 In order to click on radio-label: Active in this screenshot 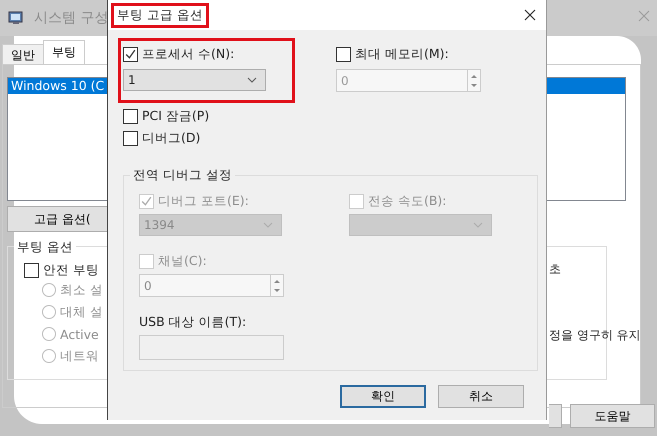, I will do `click(79, 334)`.